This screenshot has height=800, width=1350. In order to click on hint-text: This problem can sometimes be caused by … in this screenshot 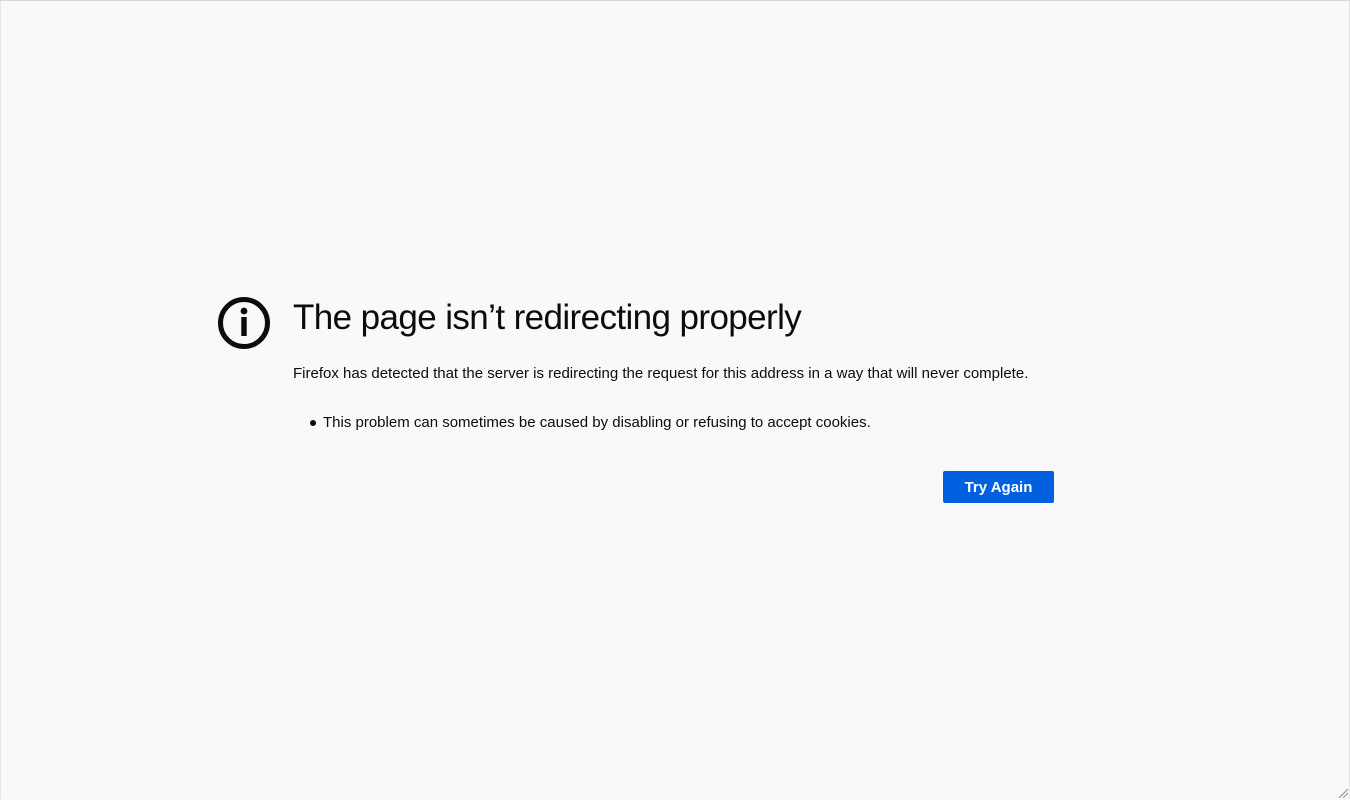, I will do `click(597, 422)`.